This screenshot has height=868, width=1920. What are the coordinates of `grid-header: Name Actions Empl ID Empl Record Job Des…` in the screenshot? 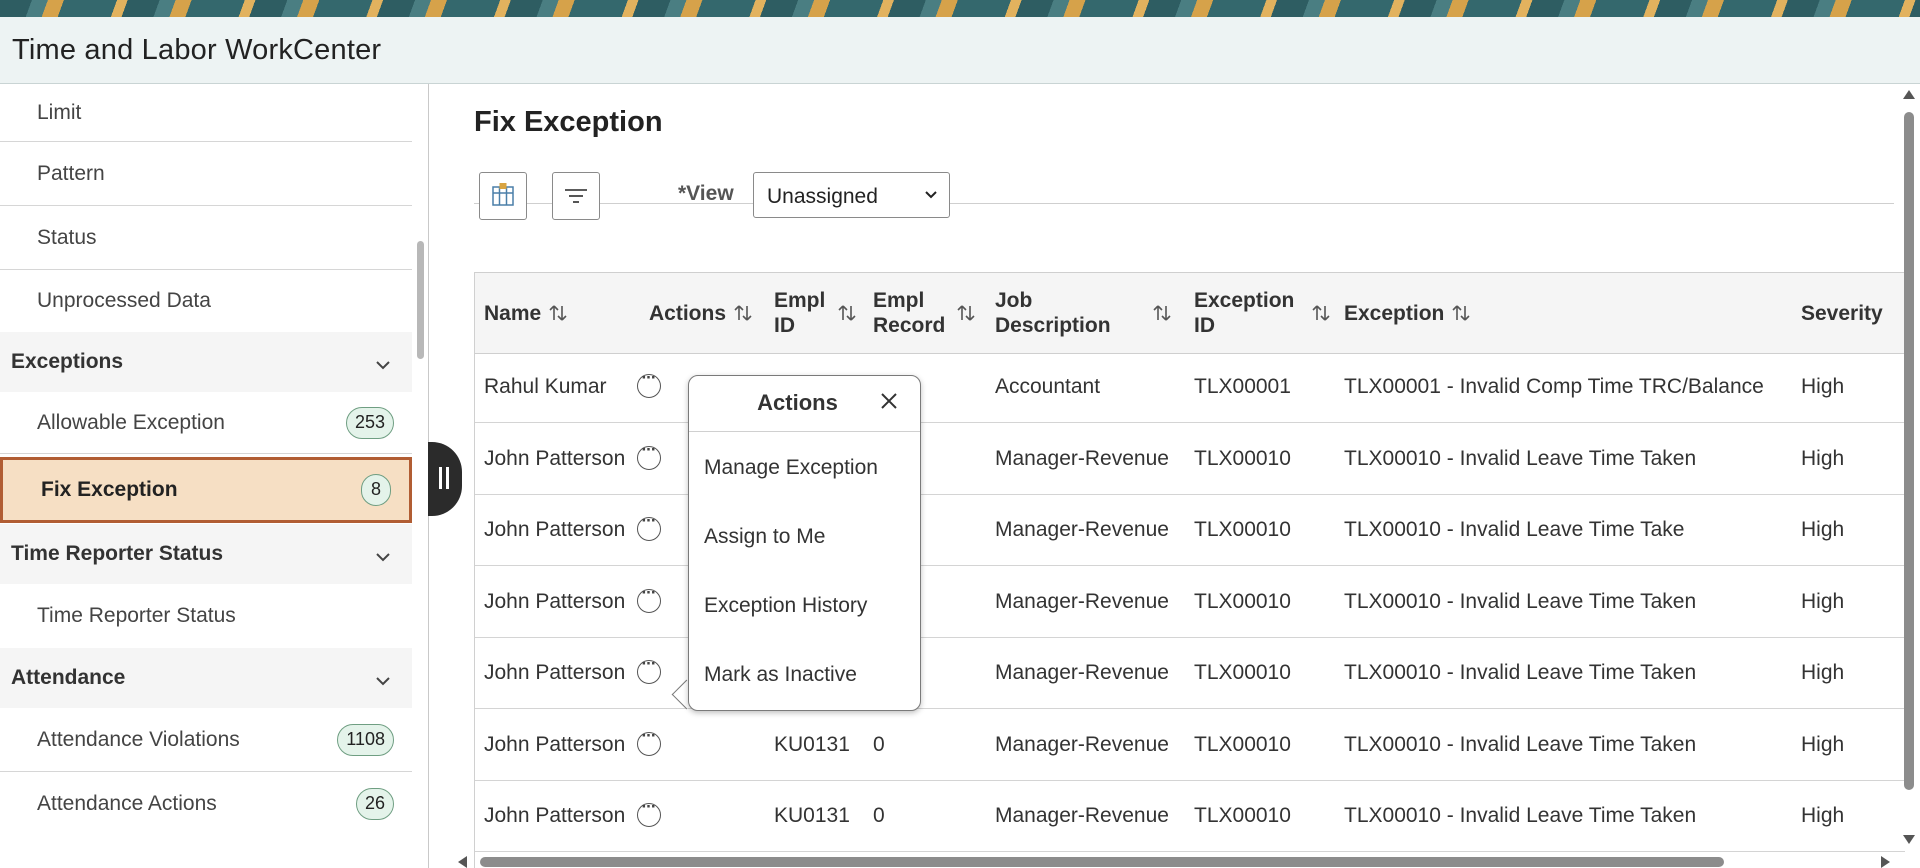 It's located at (1190, 313).